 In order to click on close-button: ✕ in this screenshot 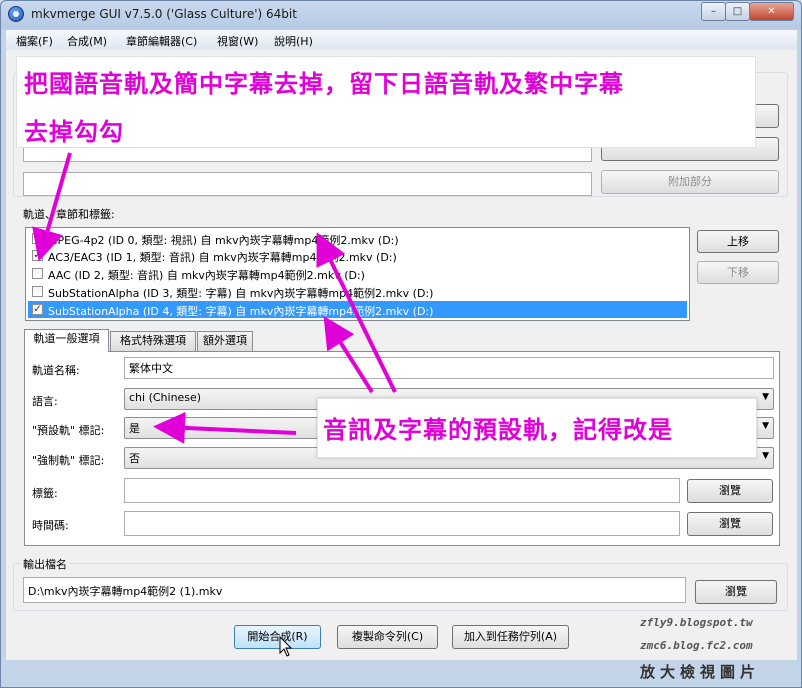, I will do `click(771, 11)`.